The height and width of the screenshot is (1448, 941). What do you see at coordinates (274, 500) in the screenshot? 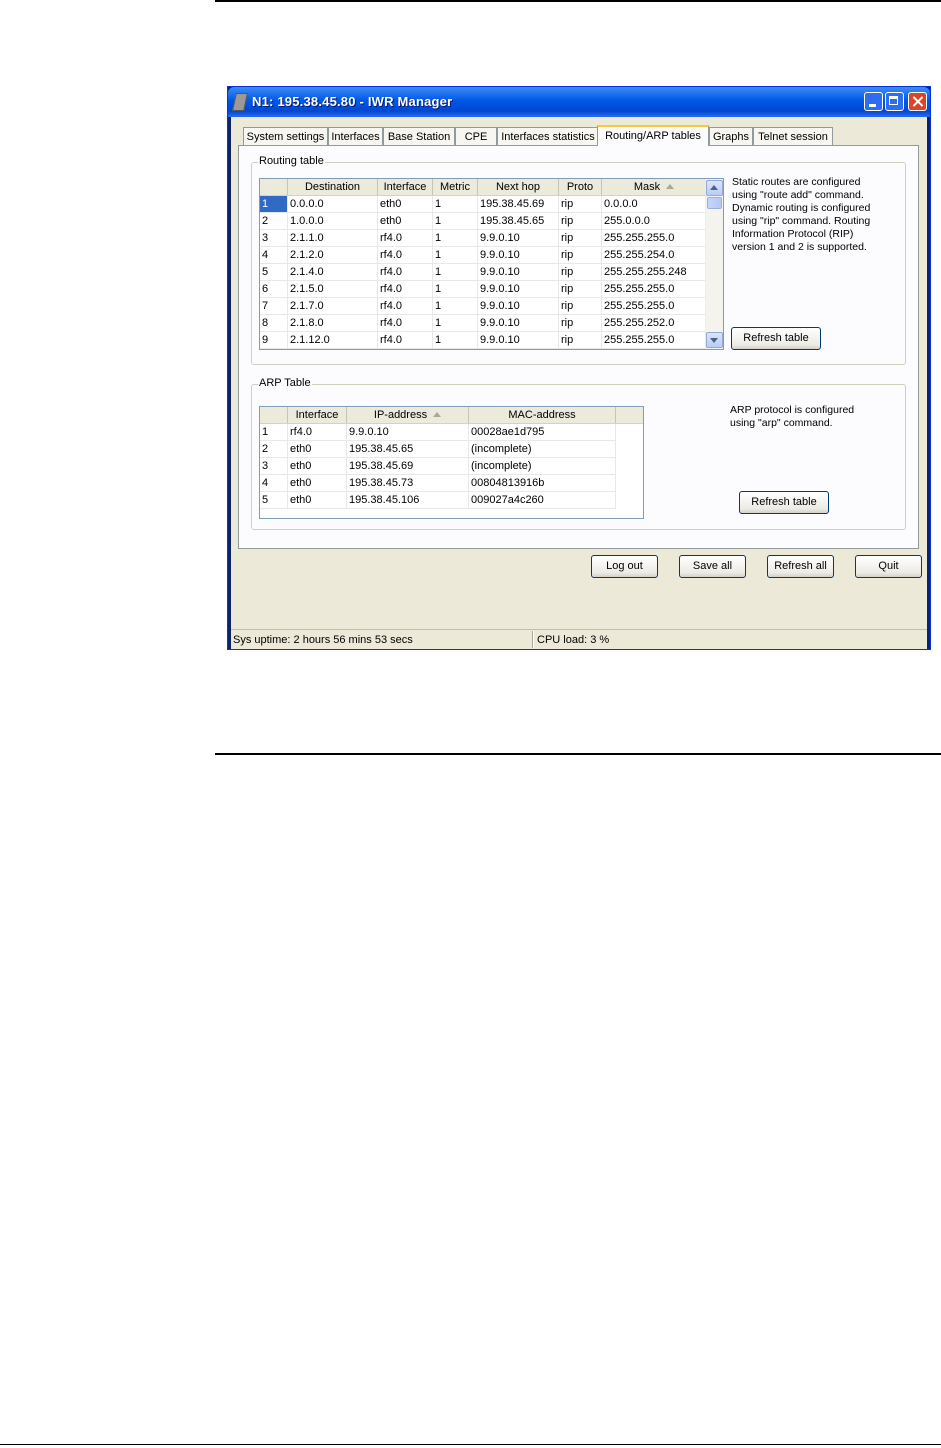
I see `arp-cell: 5` at bounding box center [274, 500].